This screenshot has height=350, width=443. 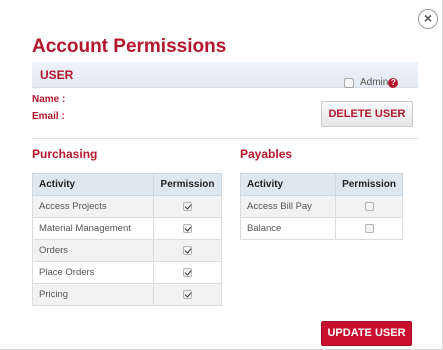 I want to click on user-section-label: USER, so click(x=57, y=75).